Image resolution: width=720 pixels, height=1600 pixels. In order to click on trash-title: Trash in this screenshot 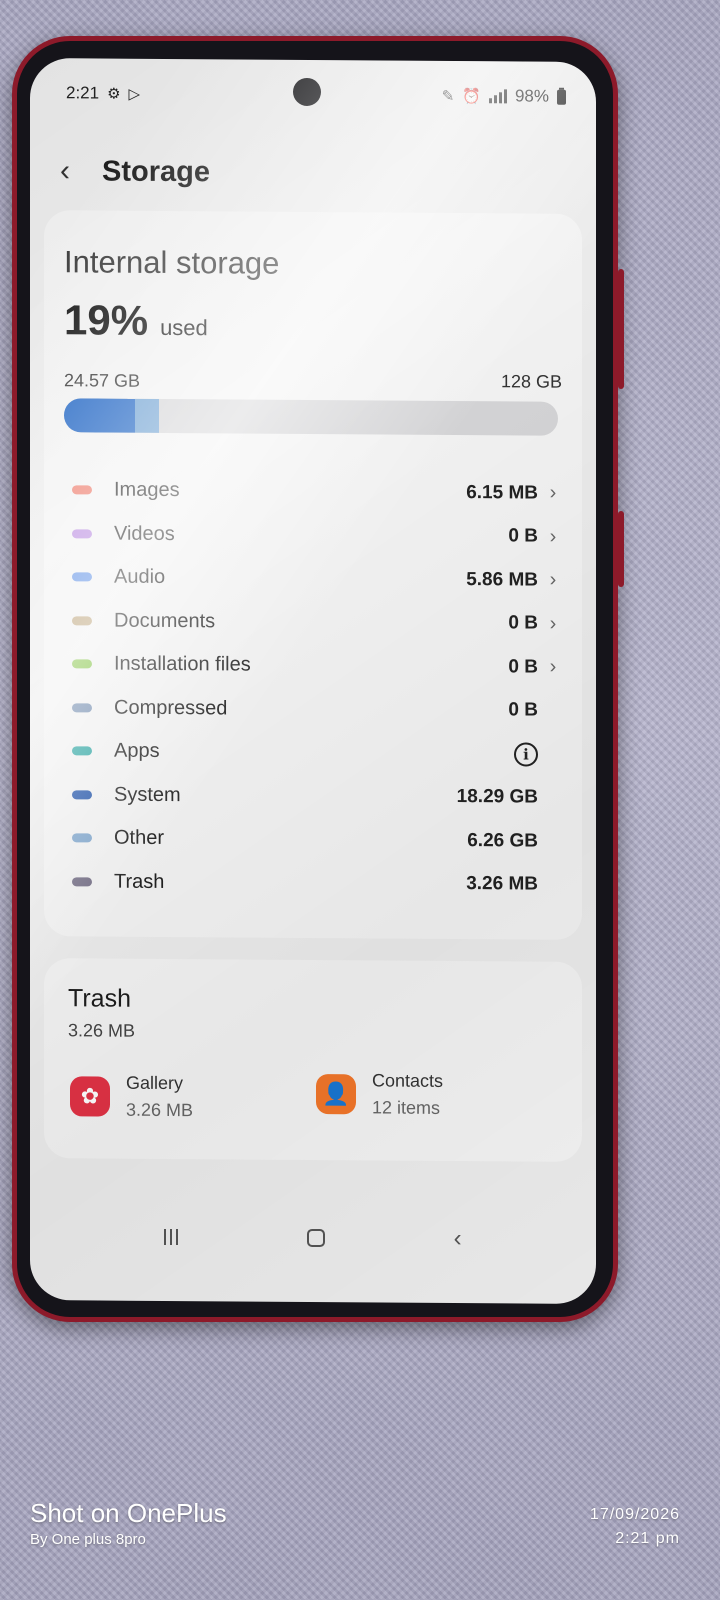, I will do `click(99, 998)`.